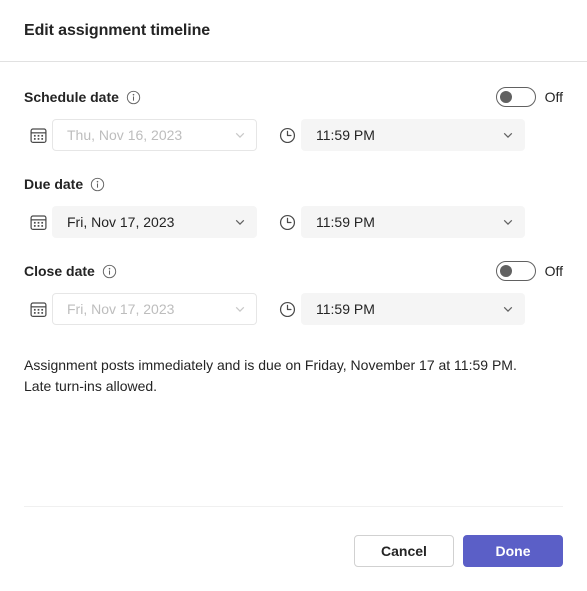 The height and width of the screenshot is (591, 587). What do you see at coordinates (404, 551) in the screenshot?
I see `cancel-button: Cancel` at bounding box center [404, 551].